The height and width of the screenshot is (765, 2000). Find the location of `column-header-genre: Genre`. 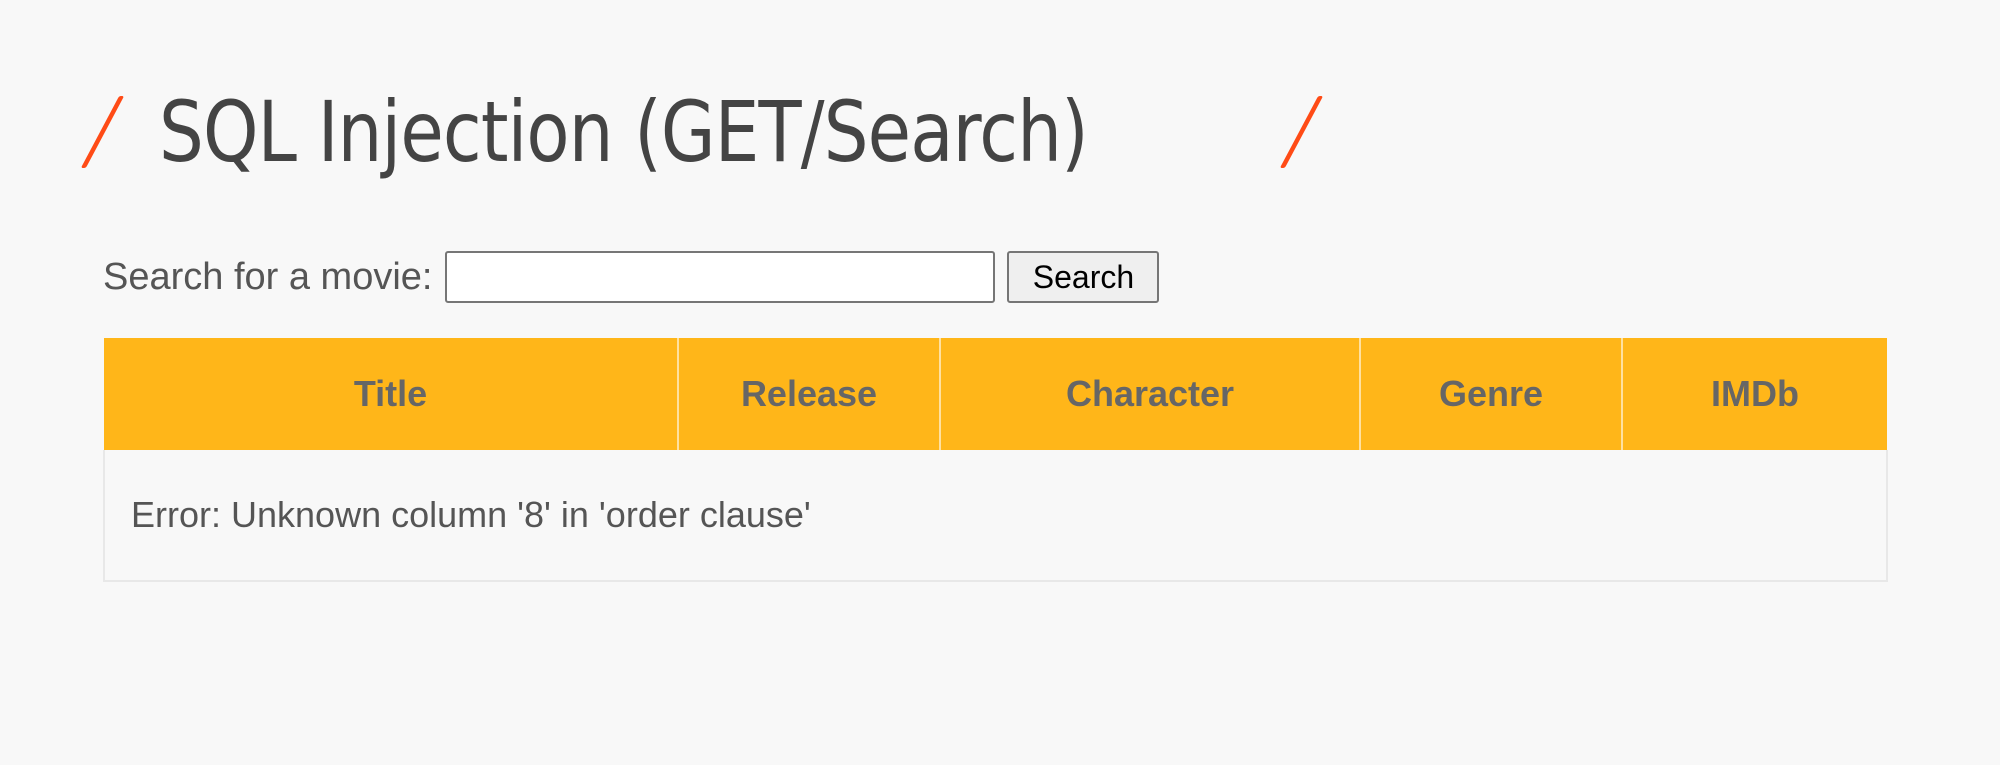

column-header-genre: Genre is located at coordinates (1490, 394).